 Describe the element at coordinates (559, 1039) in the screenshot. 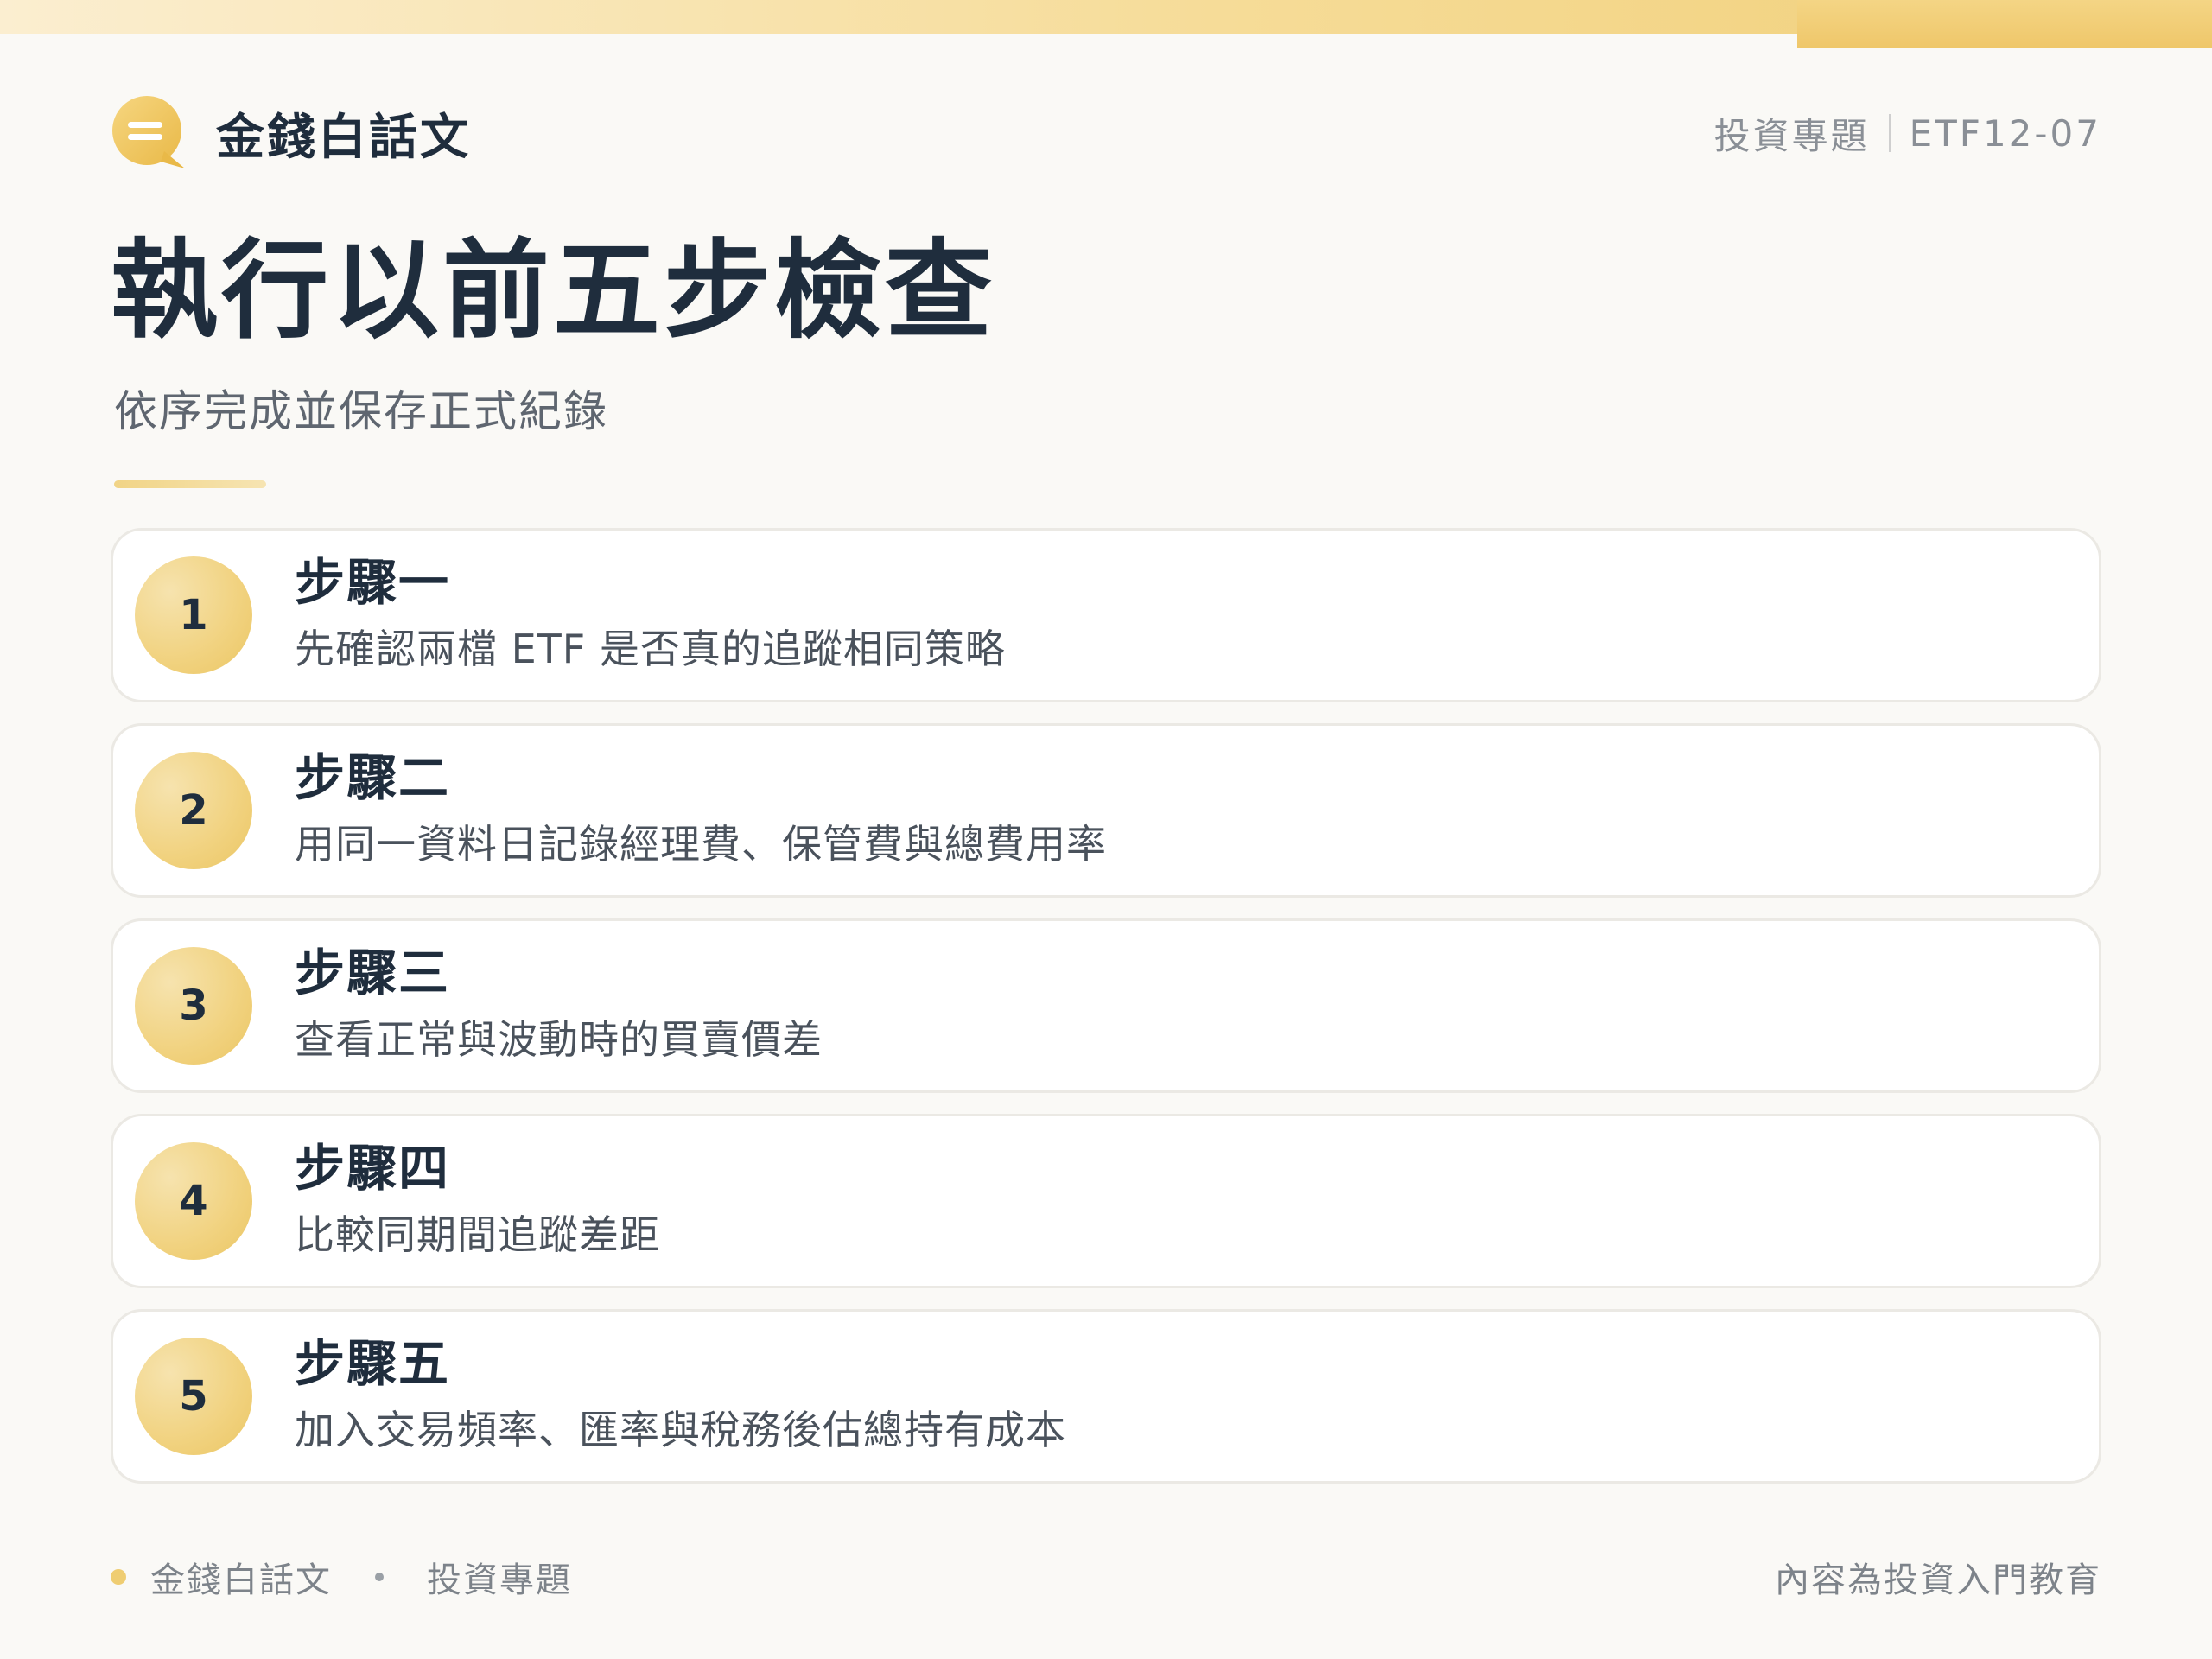

I see `step-description: 查看正常與波動時的買賣價差` at that location.